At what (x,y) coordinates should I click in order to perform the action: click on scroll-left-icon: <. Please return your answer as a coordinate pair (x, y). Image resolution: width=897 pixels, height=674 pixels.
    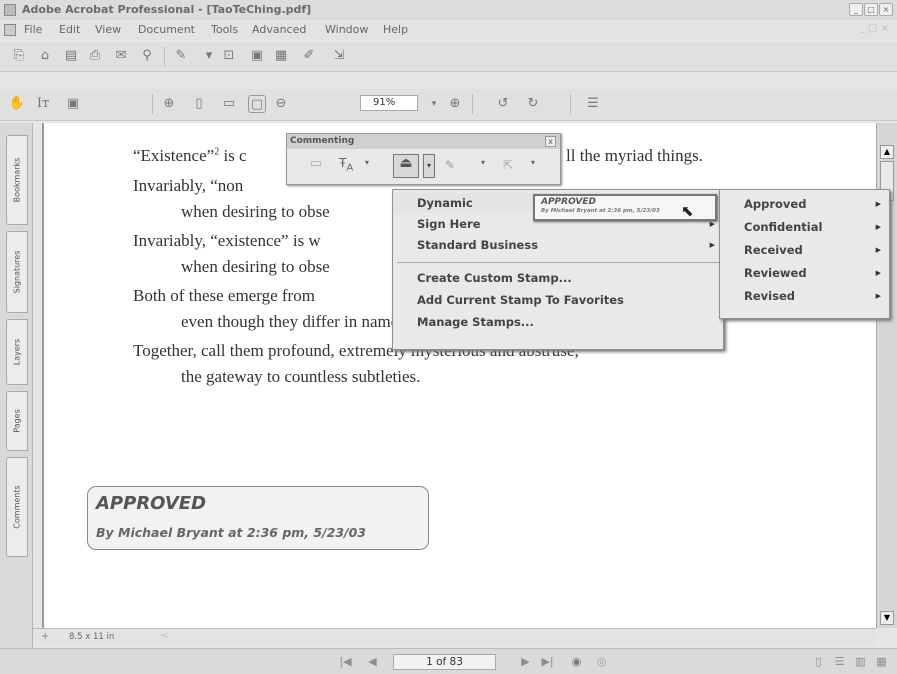
    Looking at the image, I should click on (165, 636).